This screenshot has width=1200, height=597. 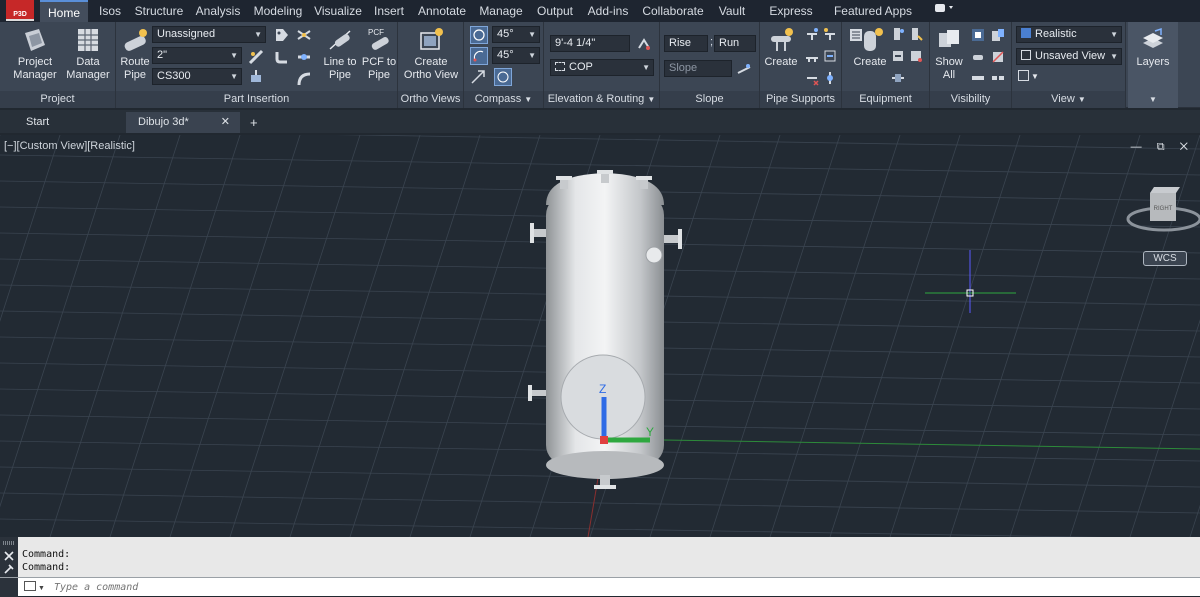 What do you see at coordinates (686, 43) in the screenshot?
I see `rise-input: Rise` at bounding box center [686, 43].